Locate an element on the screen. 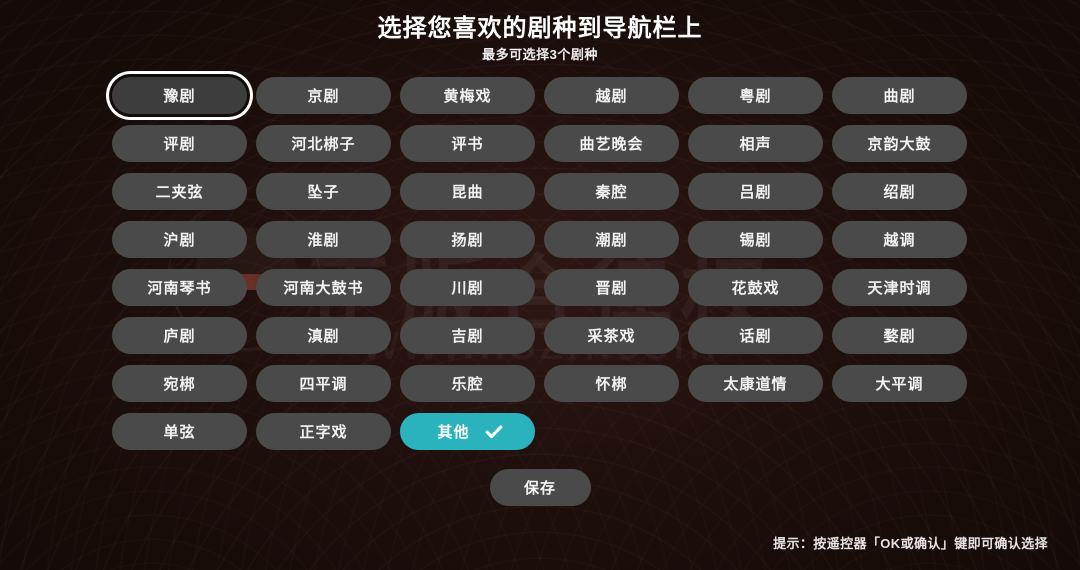 Image resolution: width=1080 pixels, height=570 pixels. genre-chip: 乐腔 is located at coordinates (467, 383).